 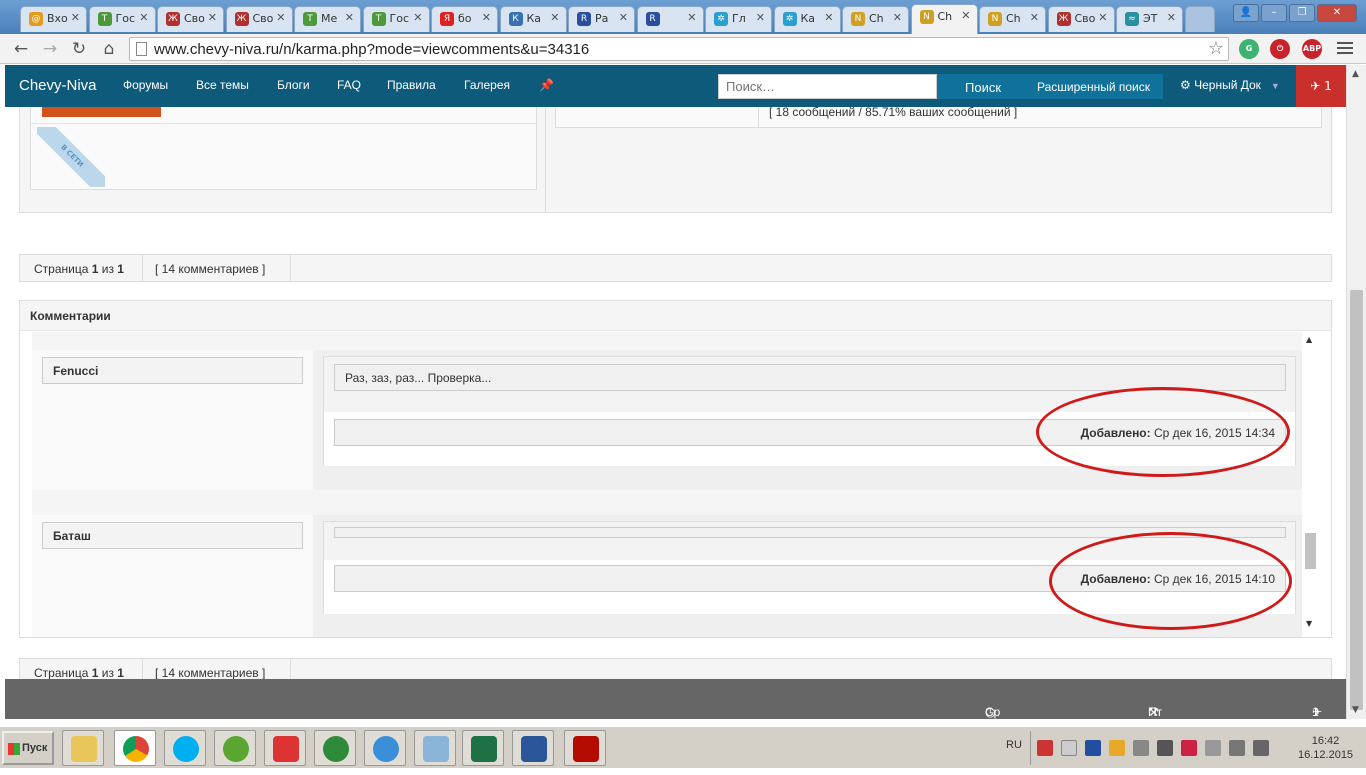 I want to click on online-badge: В СЕТИ, so click(x=71, y=157).